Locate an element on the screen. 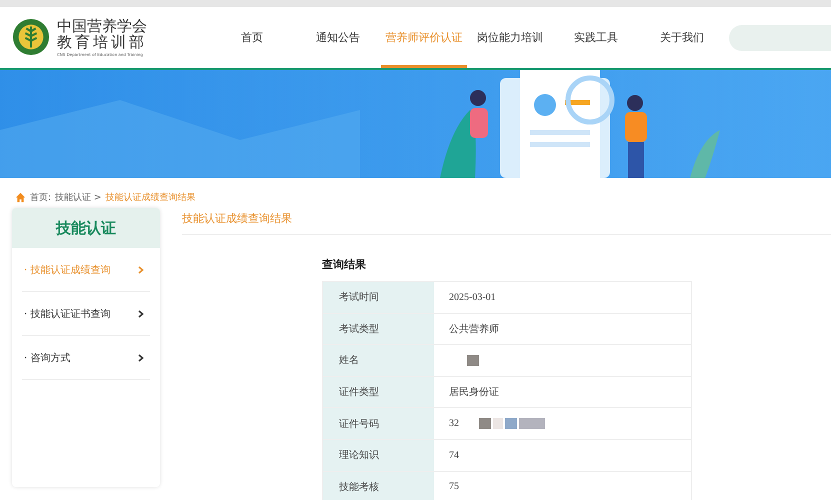  table-cell: 考试时间 is located at coordinates (378, 297).